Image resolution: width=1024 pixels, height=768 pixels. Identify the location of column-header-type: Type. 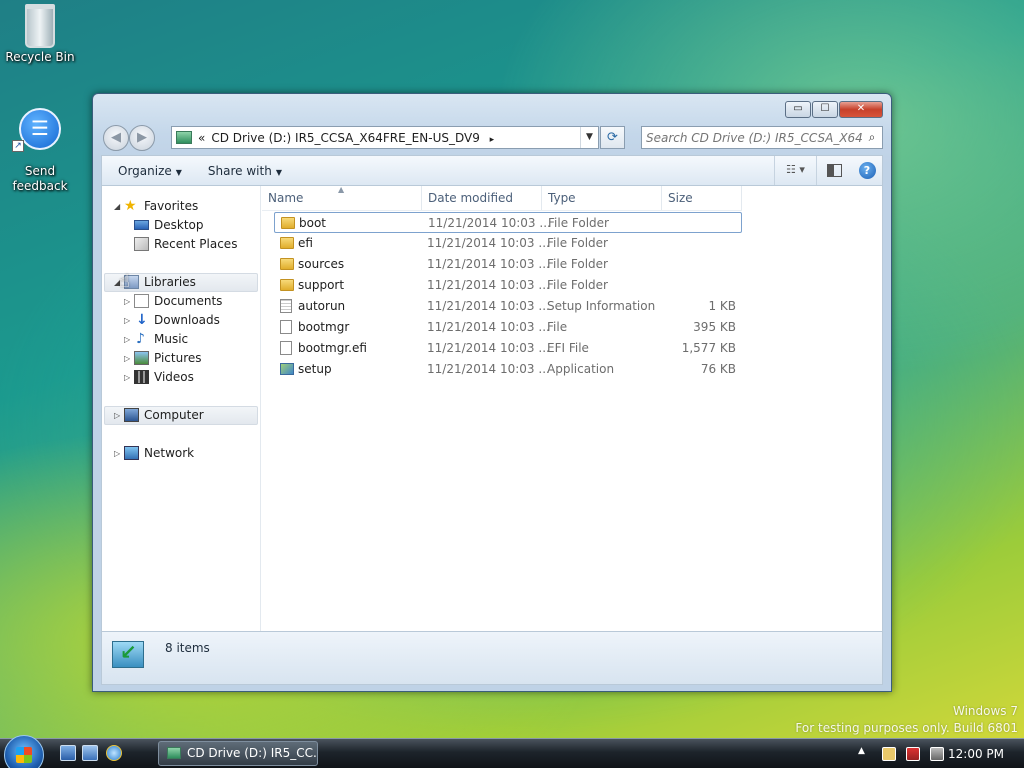
(602, 198).